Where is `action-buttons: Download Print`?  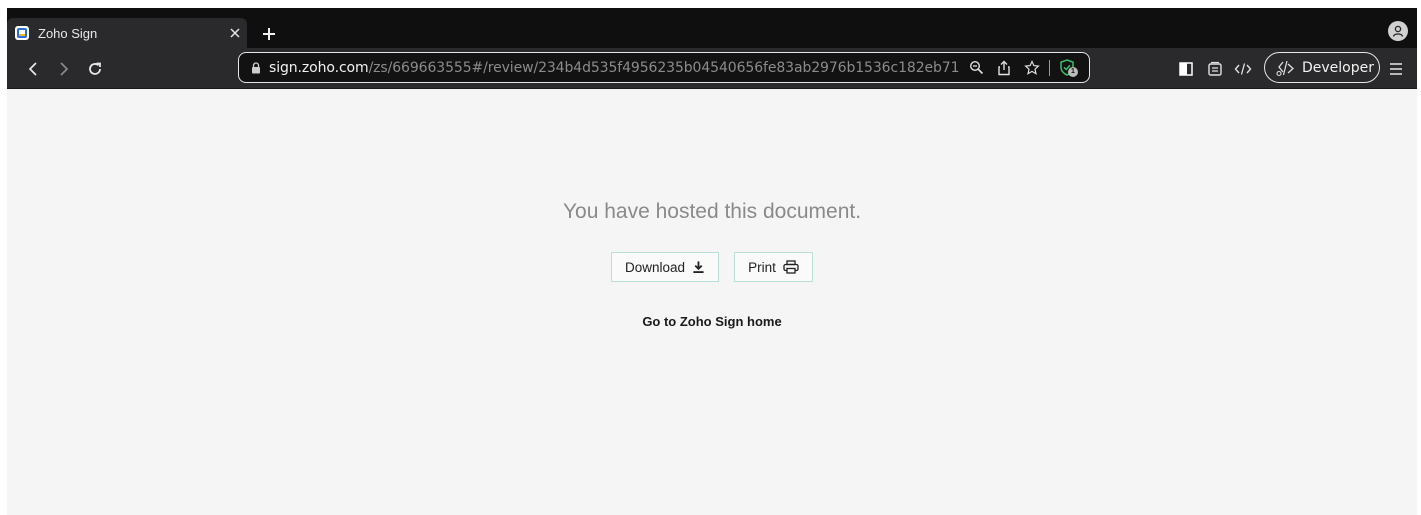
action-buttons: Download Print is located at coordinates (712, 267).